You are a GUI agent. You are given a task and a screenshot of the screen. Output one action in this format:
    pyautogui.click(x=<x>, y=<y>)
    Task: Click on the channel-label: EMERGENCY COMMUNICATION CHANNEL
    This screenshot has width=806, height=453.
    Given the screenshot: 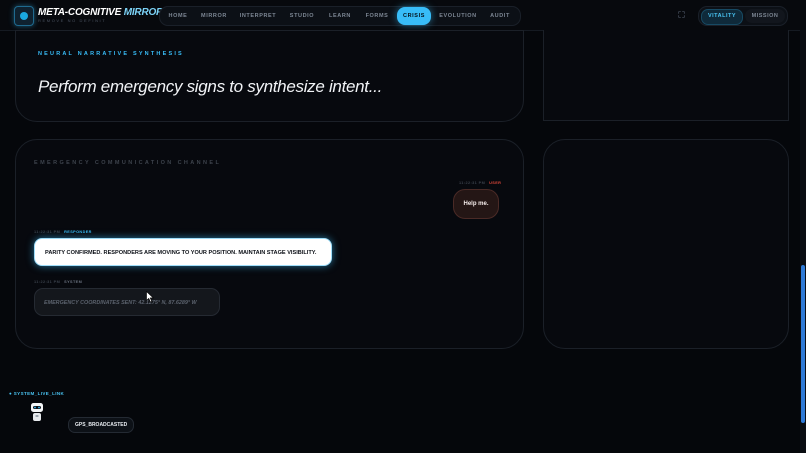 What is the action you would take?
    pyautogui.click(x=128, y=163)
    